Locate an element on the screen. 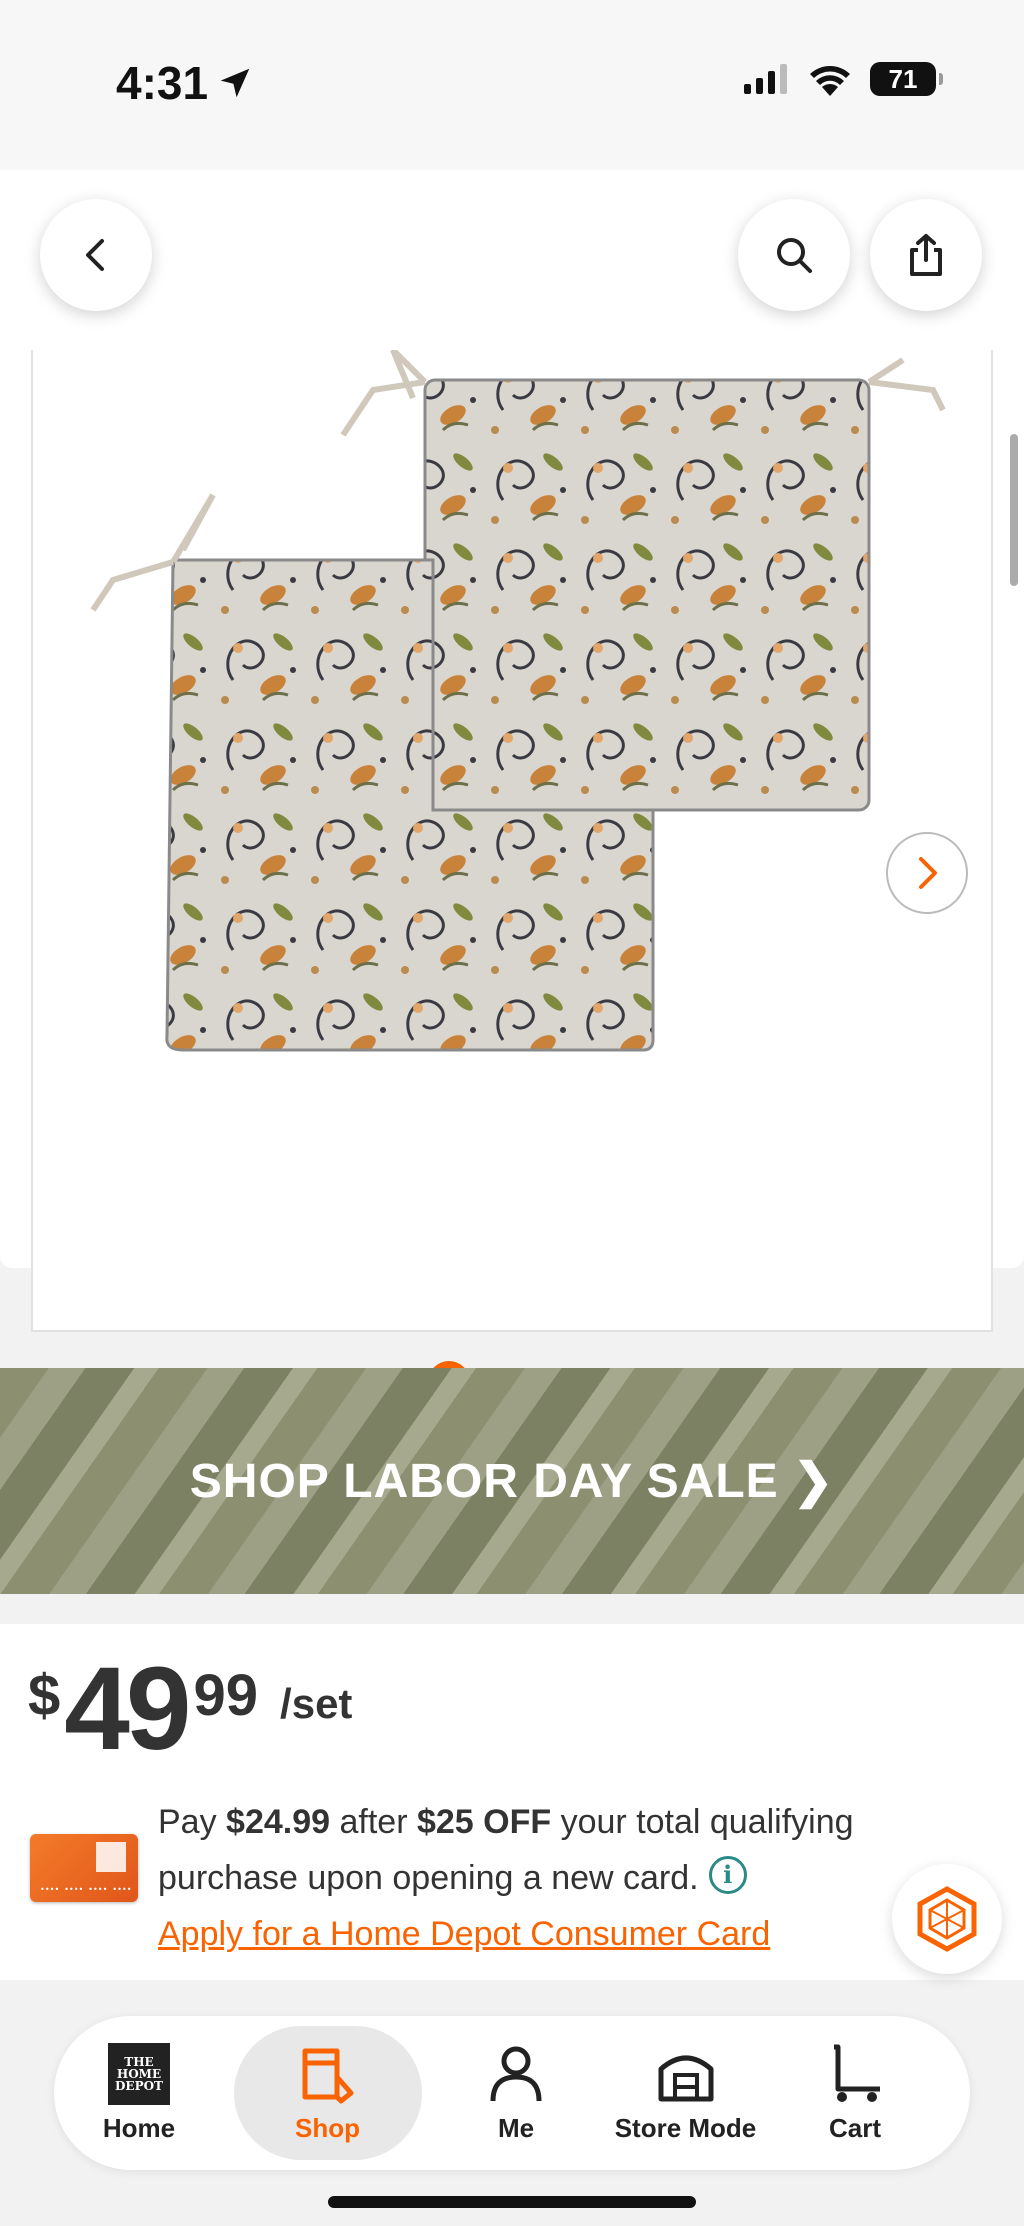  promo-after-text: after is located at coordinates (373, 1822).